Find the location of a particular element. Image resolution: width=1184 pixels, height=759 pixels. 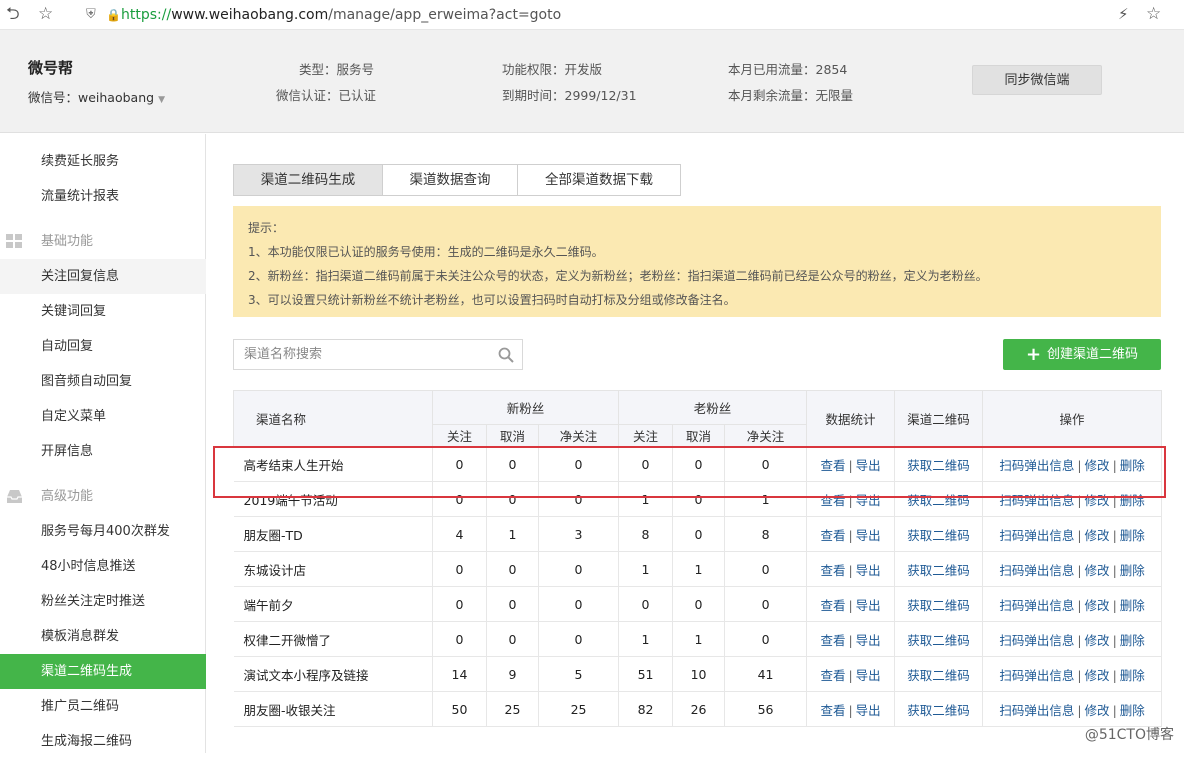

channel-name-cell: 朋友圈-TD is located at coordinates (333, 534).